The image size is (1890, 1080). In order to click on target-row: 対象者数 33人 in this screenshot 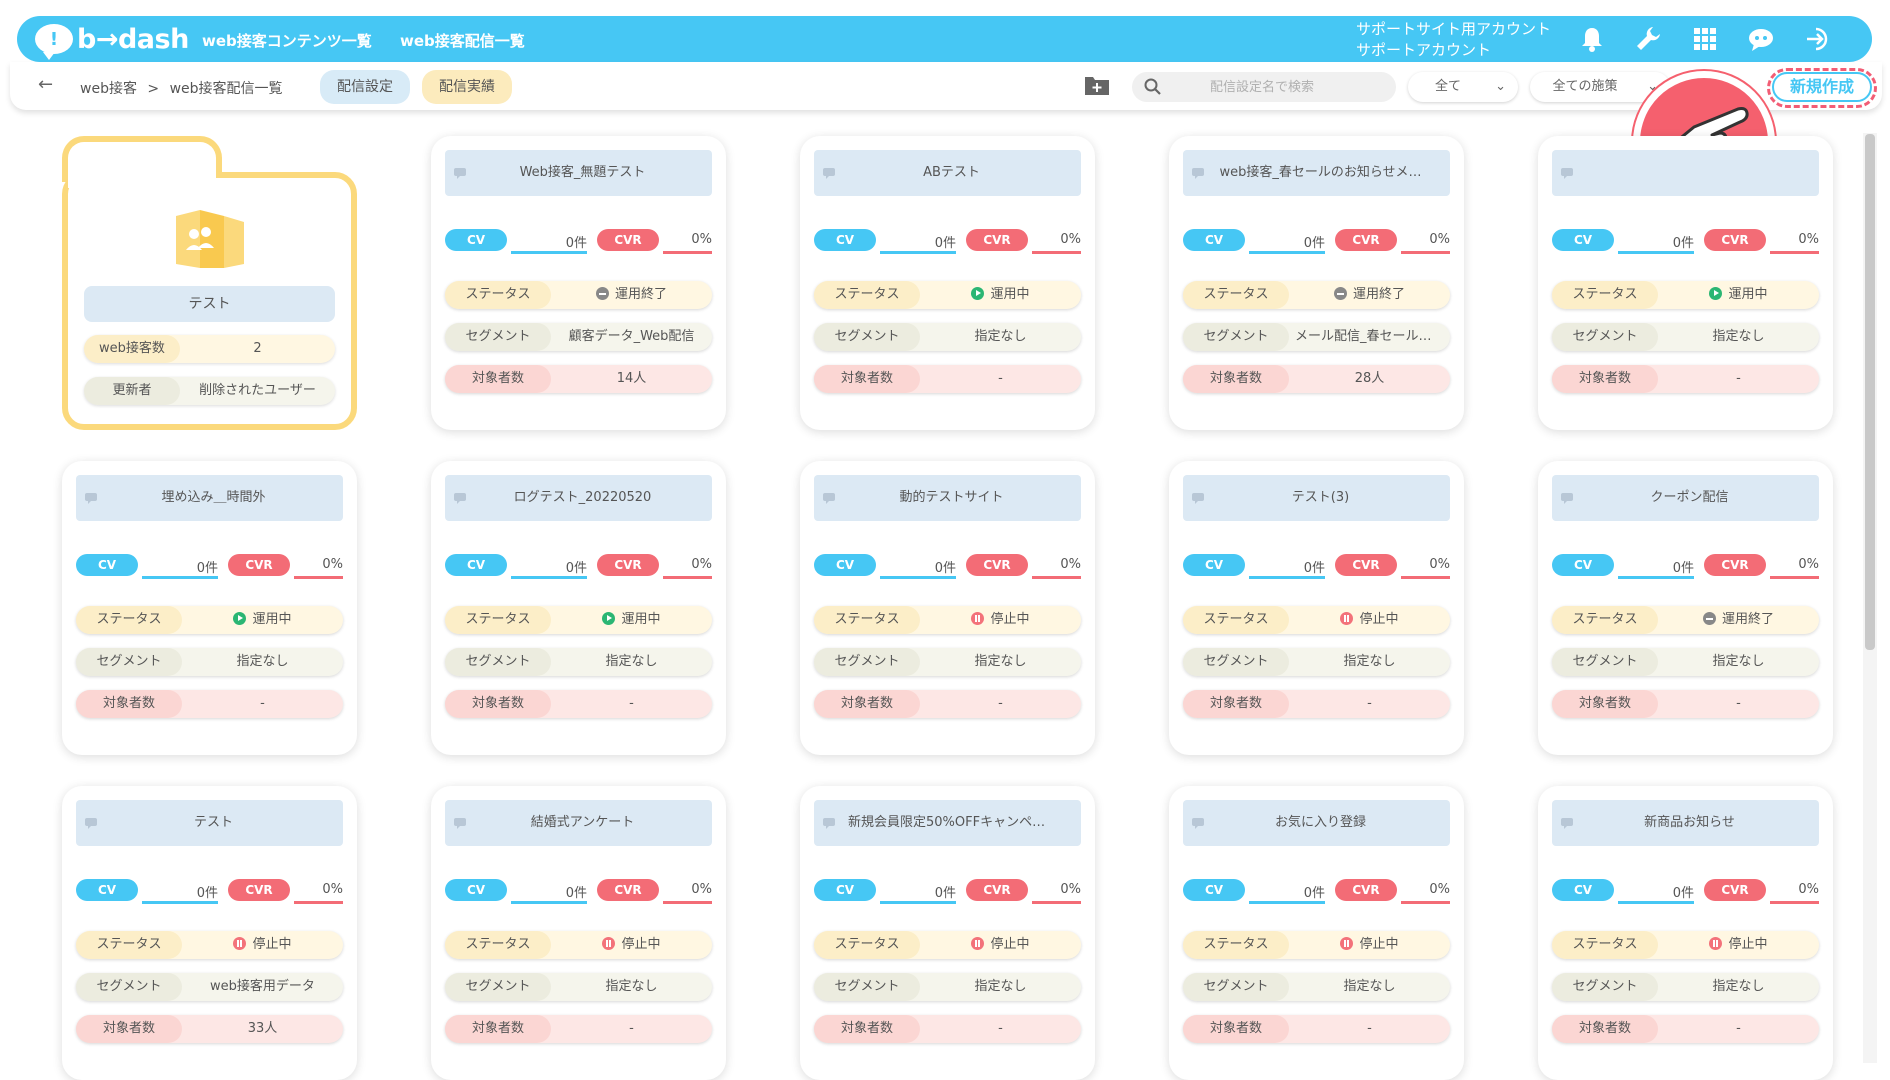, I will do `click(209, 1029)`.